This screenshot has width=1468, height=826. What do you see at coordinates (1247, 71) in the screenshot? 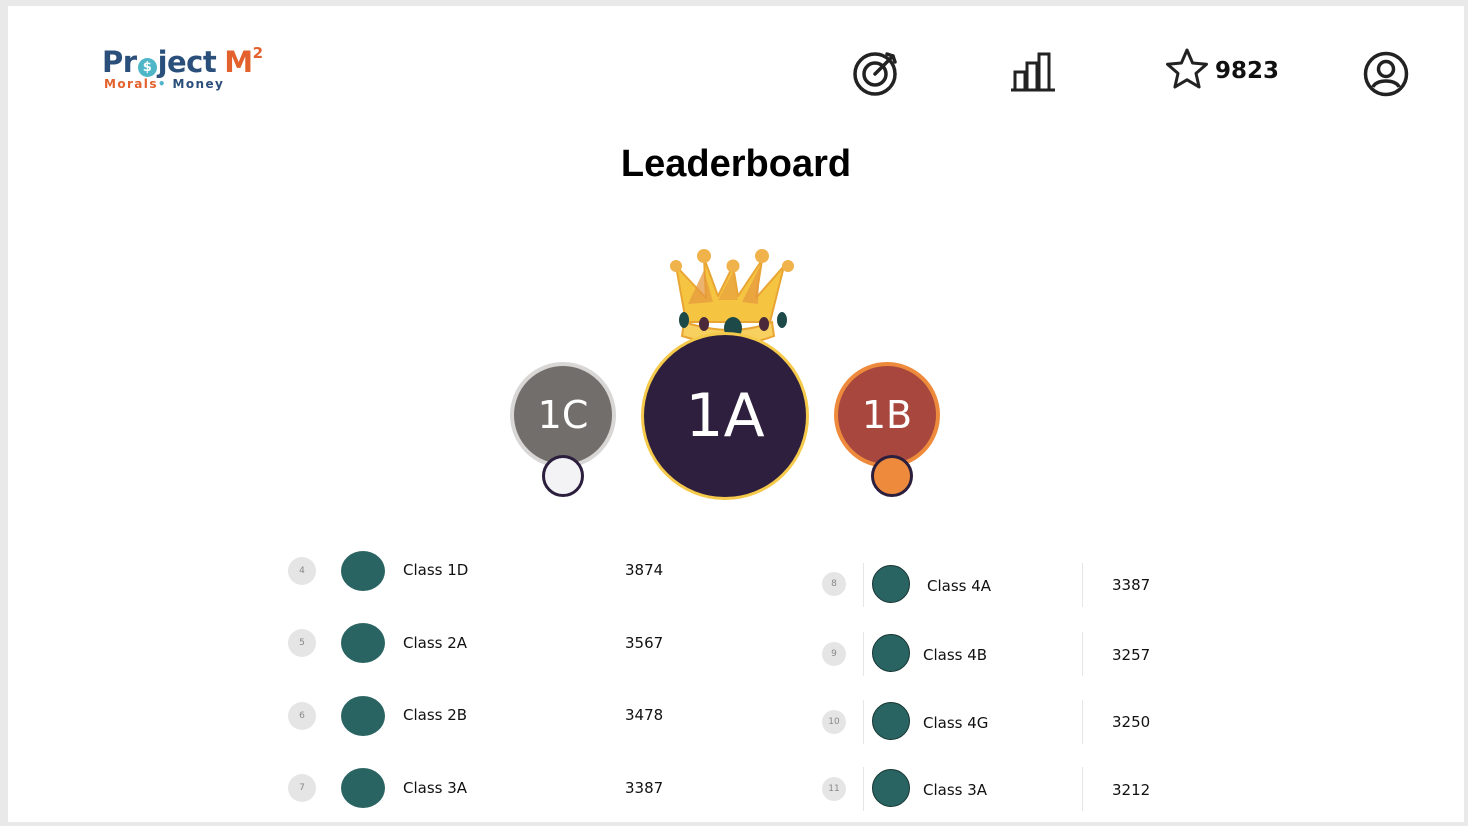
I see `stars-count: 9823` at bounding box center [1247, 71].